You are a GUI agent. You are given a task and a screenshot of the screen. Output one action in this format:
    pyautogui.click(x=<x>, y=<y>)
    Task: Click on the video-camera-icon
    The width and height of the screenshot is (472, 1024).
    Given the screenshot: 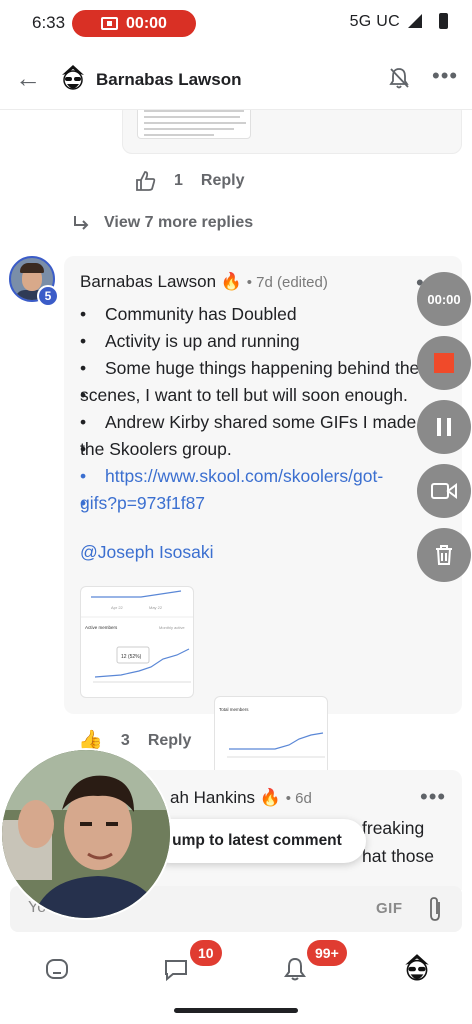 What is the action you would take?
    pyautogui.click(x=444, y=491)
    